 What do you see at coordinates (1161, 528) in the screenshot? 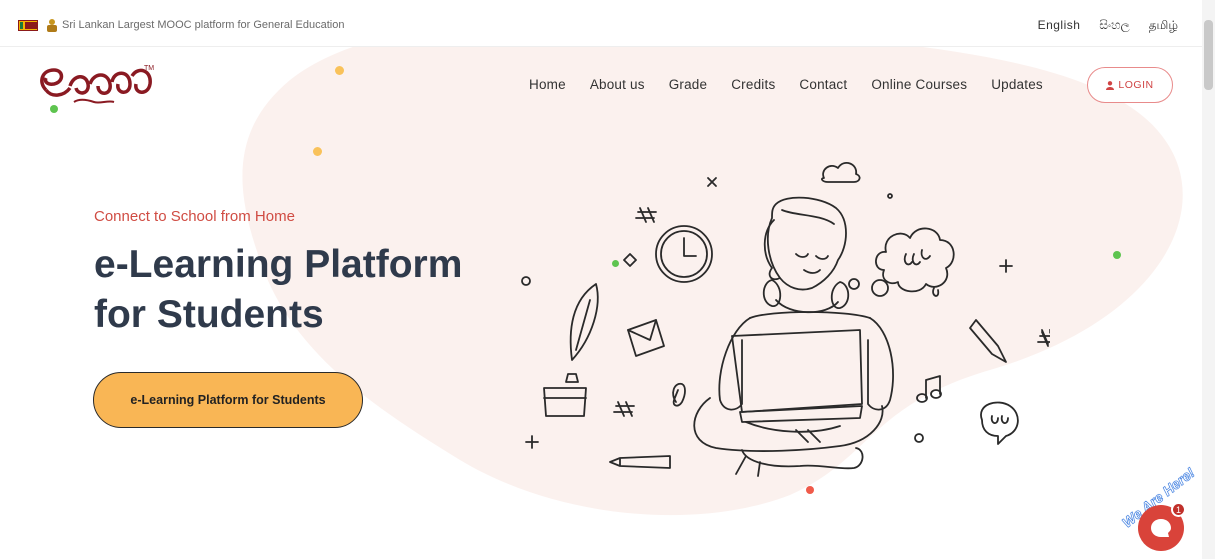
I see `chat-icon` at bounding box center [1161, 528].